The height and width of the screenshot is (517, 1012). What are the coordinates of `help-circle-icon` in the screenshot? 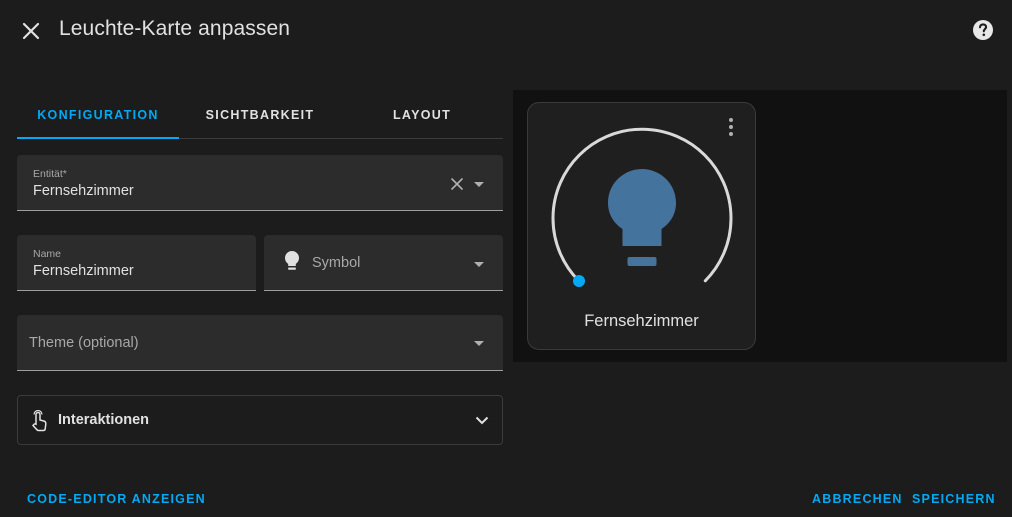 It's located at (983, 30).